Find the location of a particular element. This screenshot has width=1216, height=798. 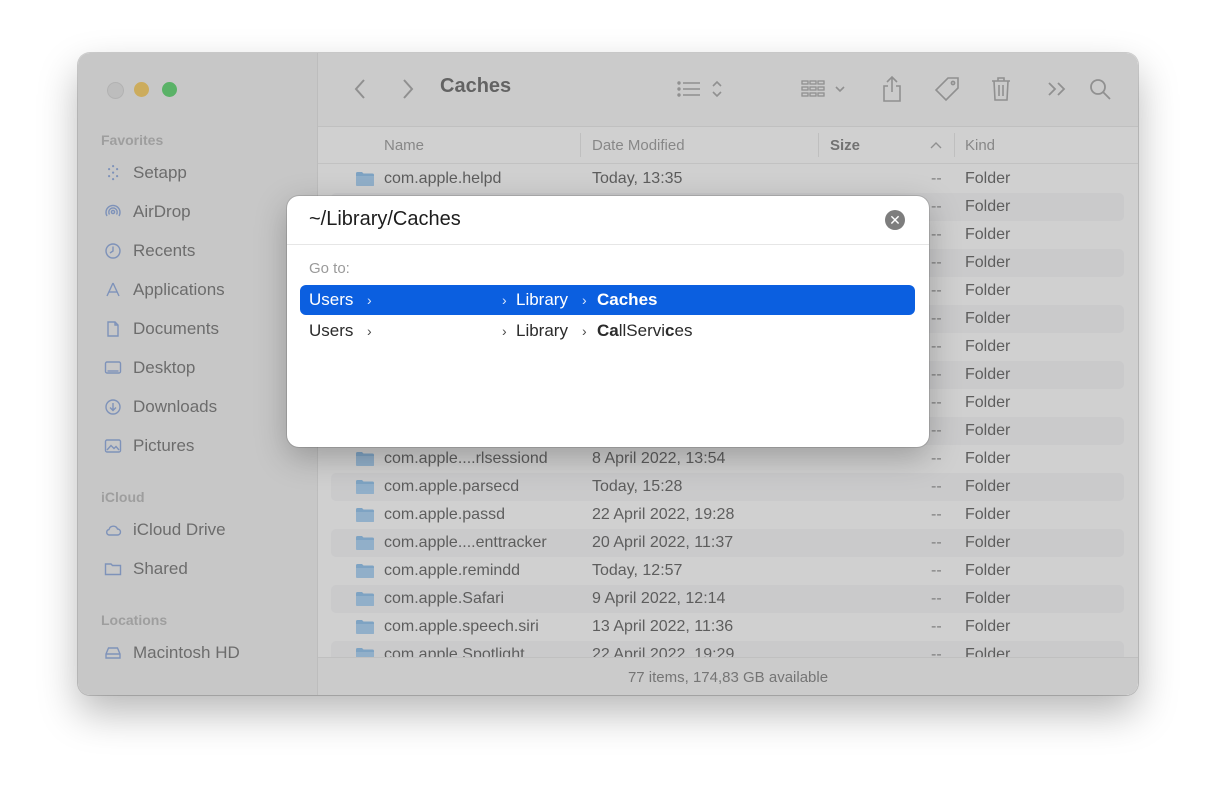

suggestion-item: Users › › Library › Ca llServi c es is located at coordinates (607, 331).